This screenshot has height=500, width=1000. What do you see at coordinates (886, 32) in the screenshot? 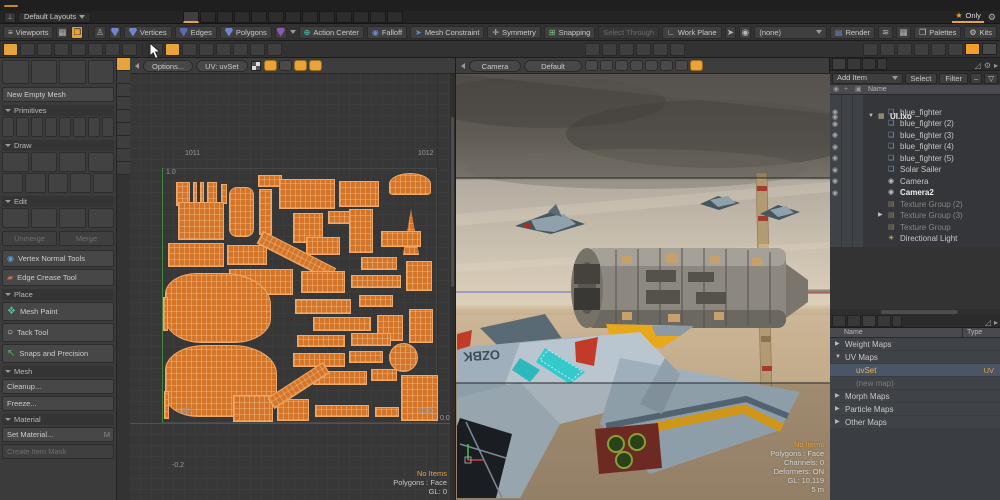
I see `list-icon: ≋` at bounding box center [886, 32].